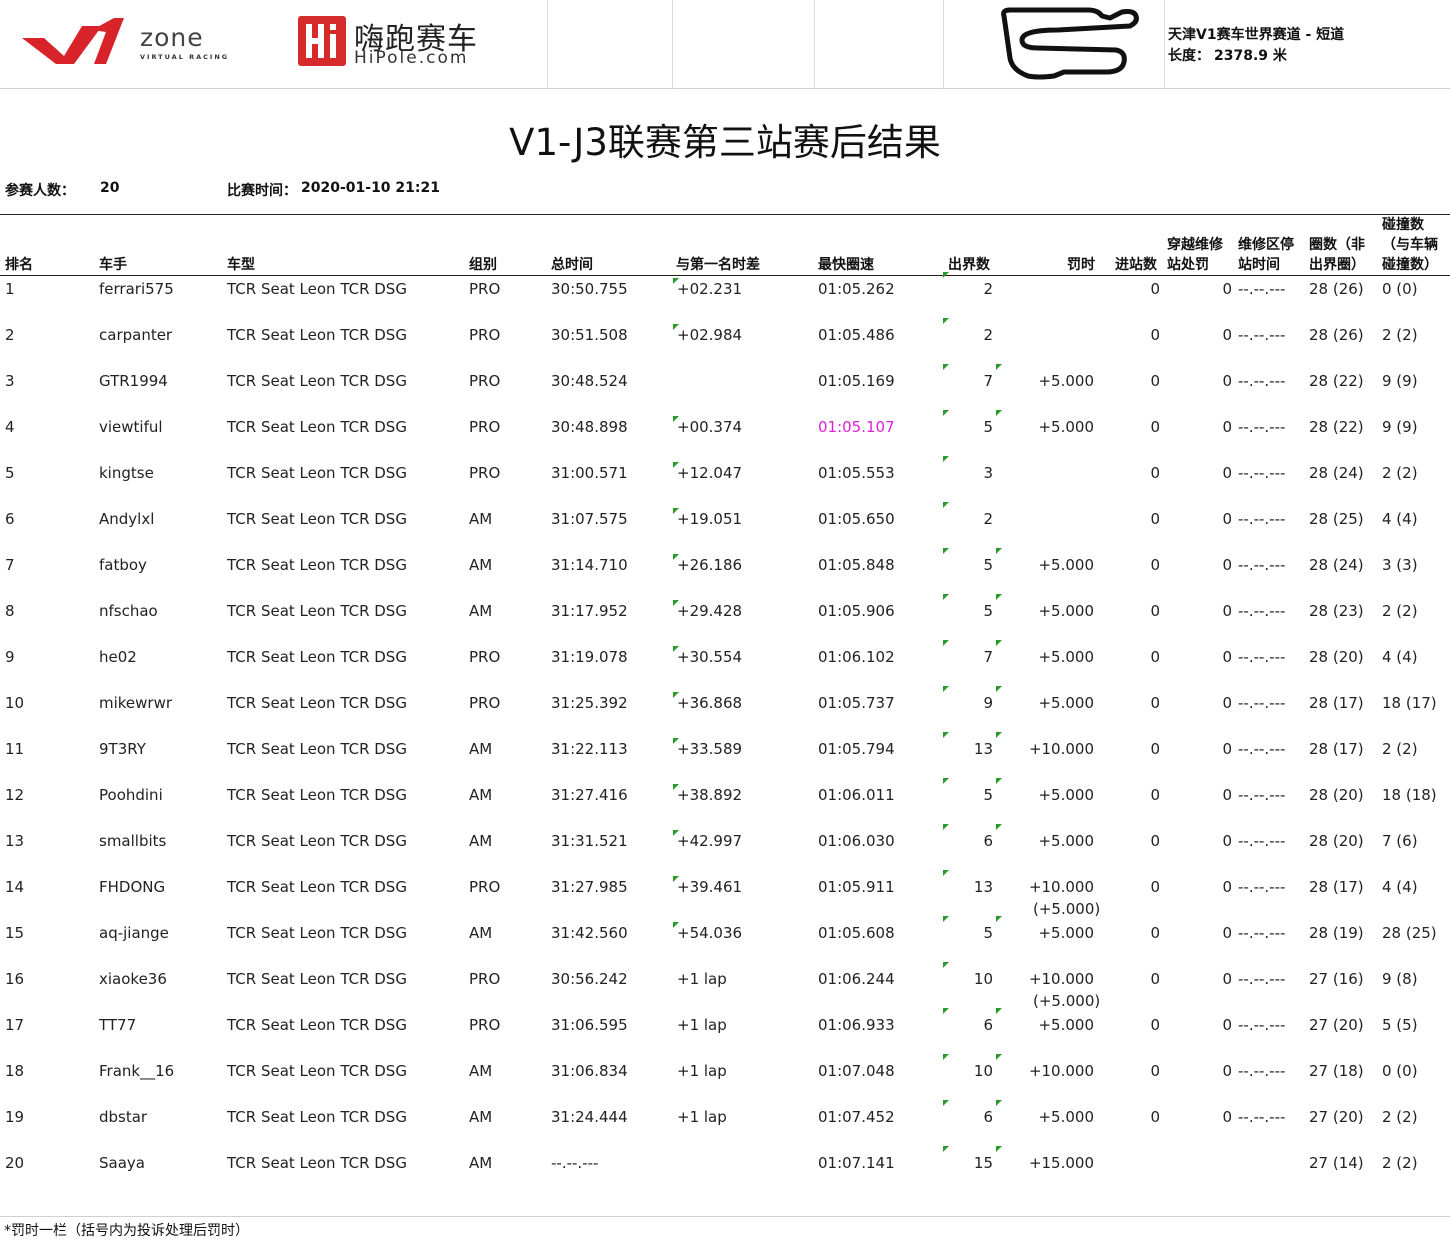  Describe the element at coordinates (122, 1163) in the screenshot. I see `driver-cell: Saaya` at that location.